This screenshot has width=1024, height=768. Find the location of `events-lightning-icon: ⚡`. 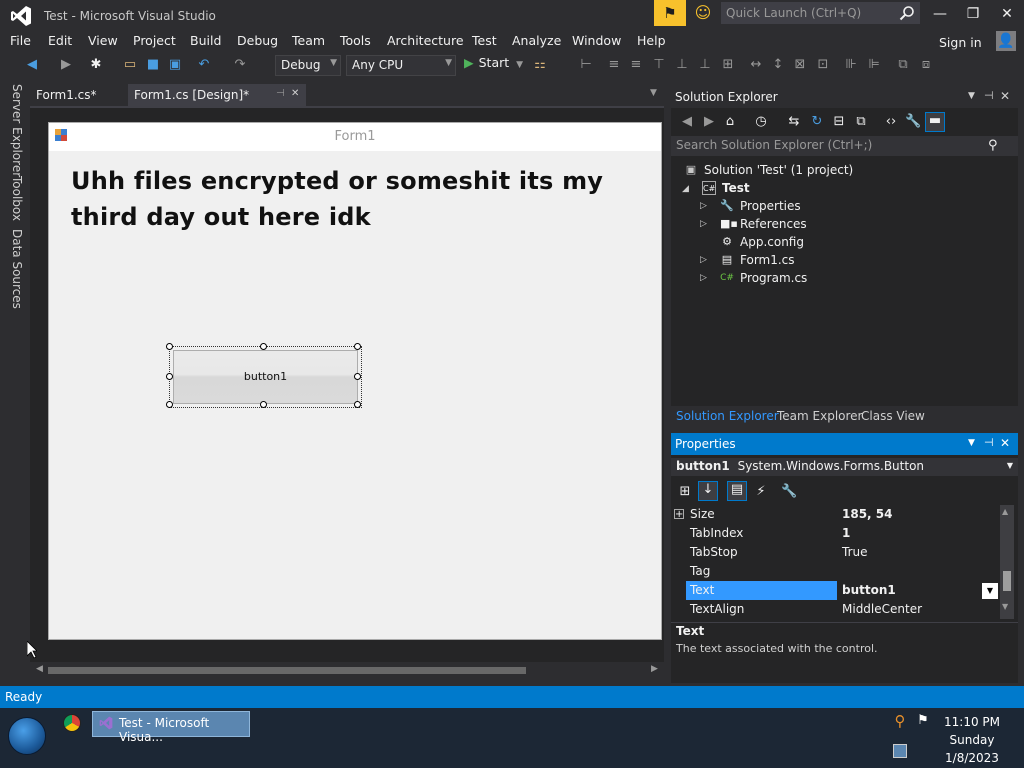

events-lightning-icon: ⚡ is located at coordinates (761, 492).